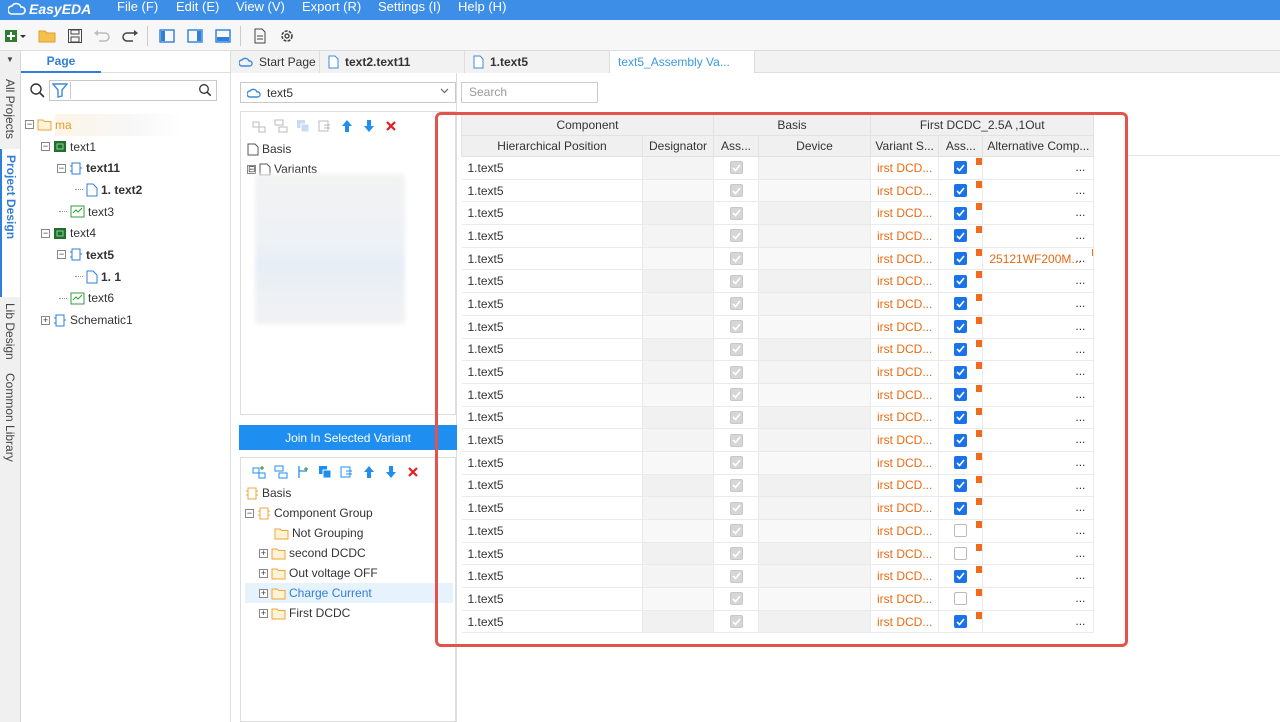 The width and height of the screenshot is (1280, 722). Describe the element at coordinates (251, 169) in the screenshot. I see `collapse-icon: ⊟` at that location.